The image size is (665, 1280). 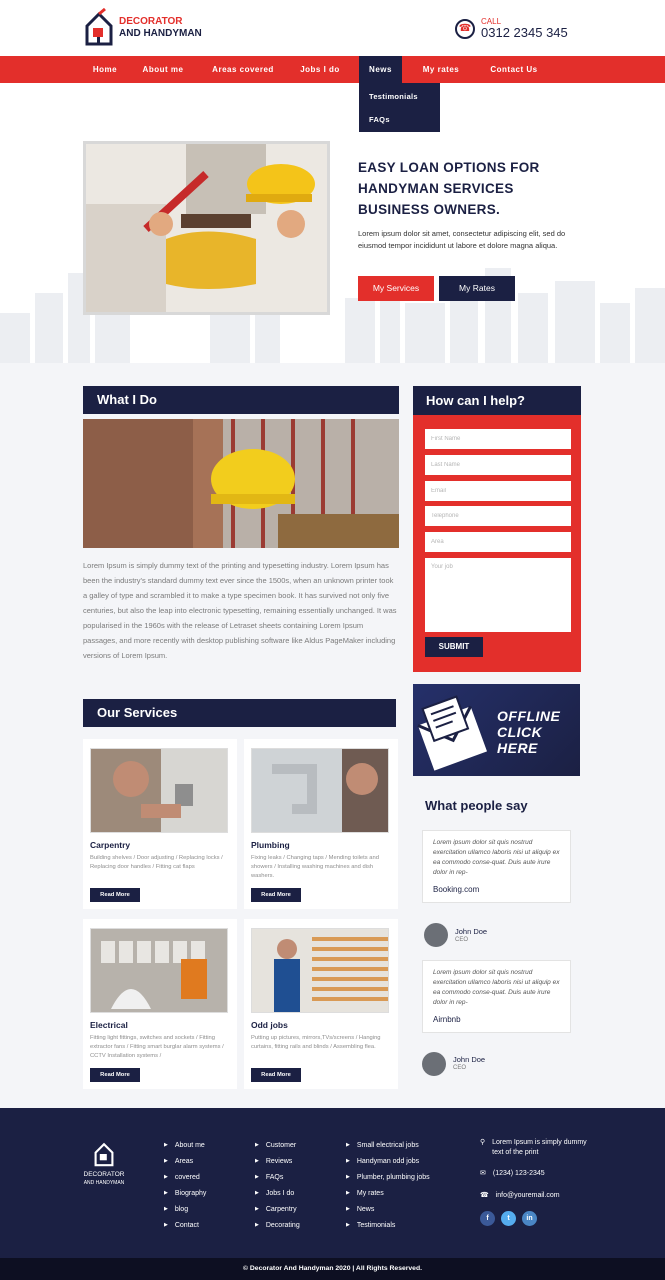 What do you see at coordinates (496, 730) in the screenshot?
I see `offline-click-here-banner: OFFLINE CLICK HERE` at bounding box center [496, 730].